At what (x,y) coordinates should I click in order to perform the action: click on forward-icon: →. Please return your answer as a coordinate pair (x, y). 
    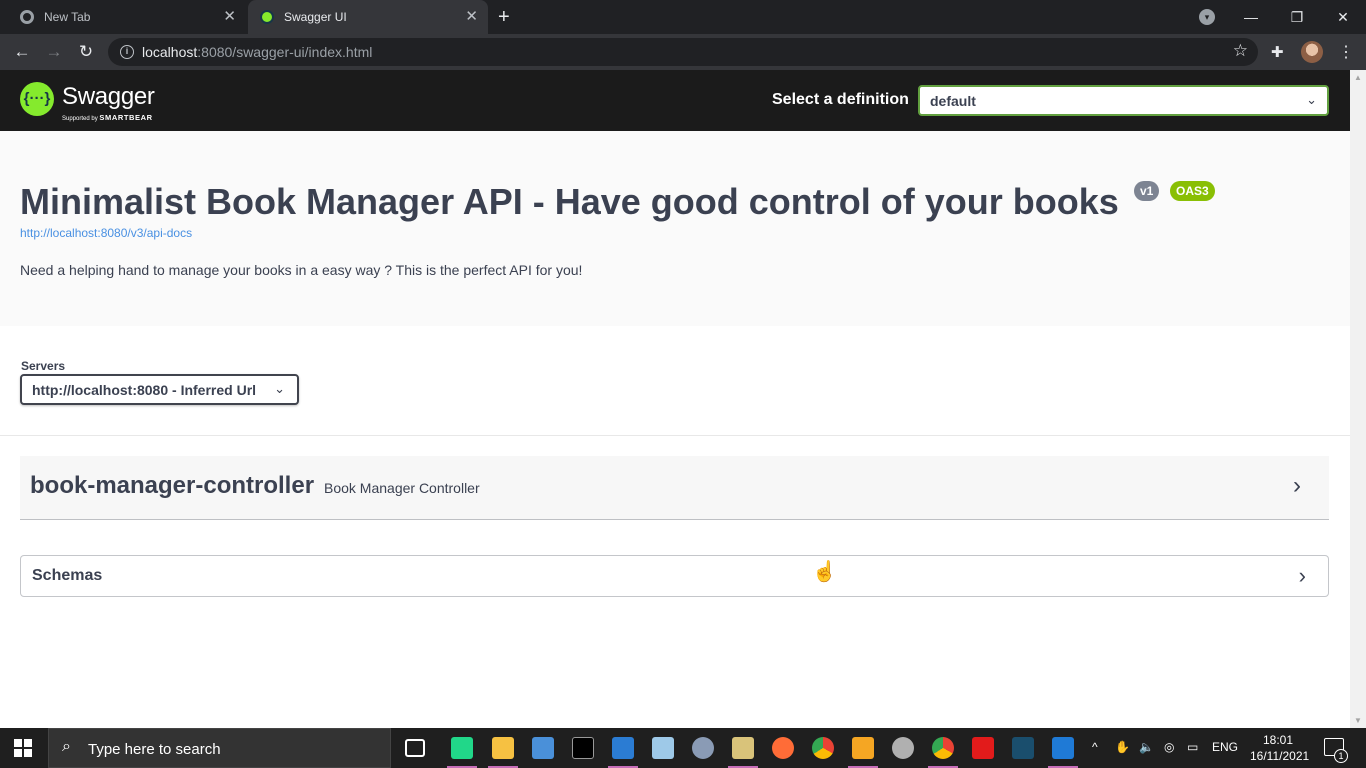
    Looking at the image, I should click on (54, 52).